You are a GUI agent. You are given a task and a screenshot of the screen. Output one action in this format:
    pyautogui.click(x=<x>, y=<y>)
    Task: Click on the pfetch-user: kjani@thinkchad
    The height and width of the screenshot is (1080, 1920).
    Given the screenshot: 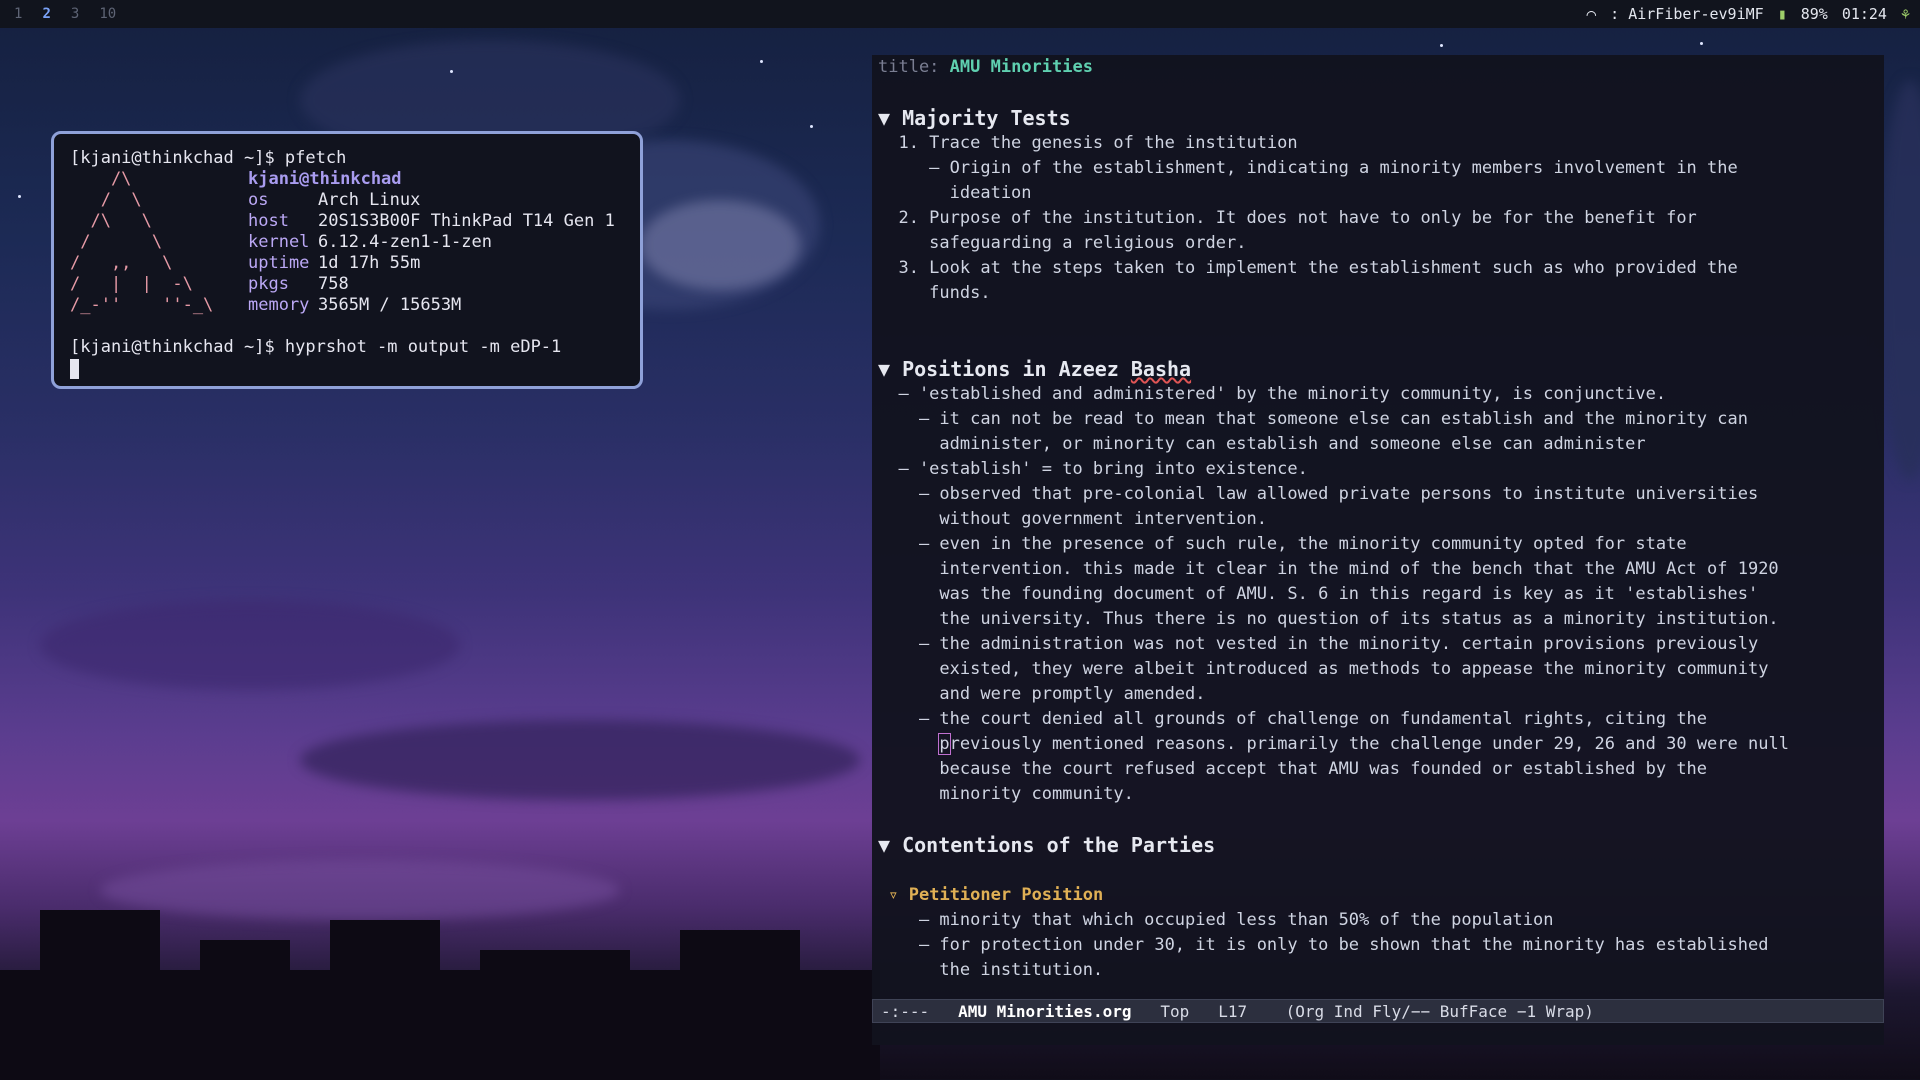 What is the action you would take?
    pyautogui.click(x=325, y=179)
    